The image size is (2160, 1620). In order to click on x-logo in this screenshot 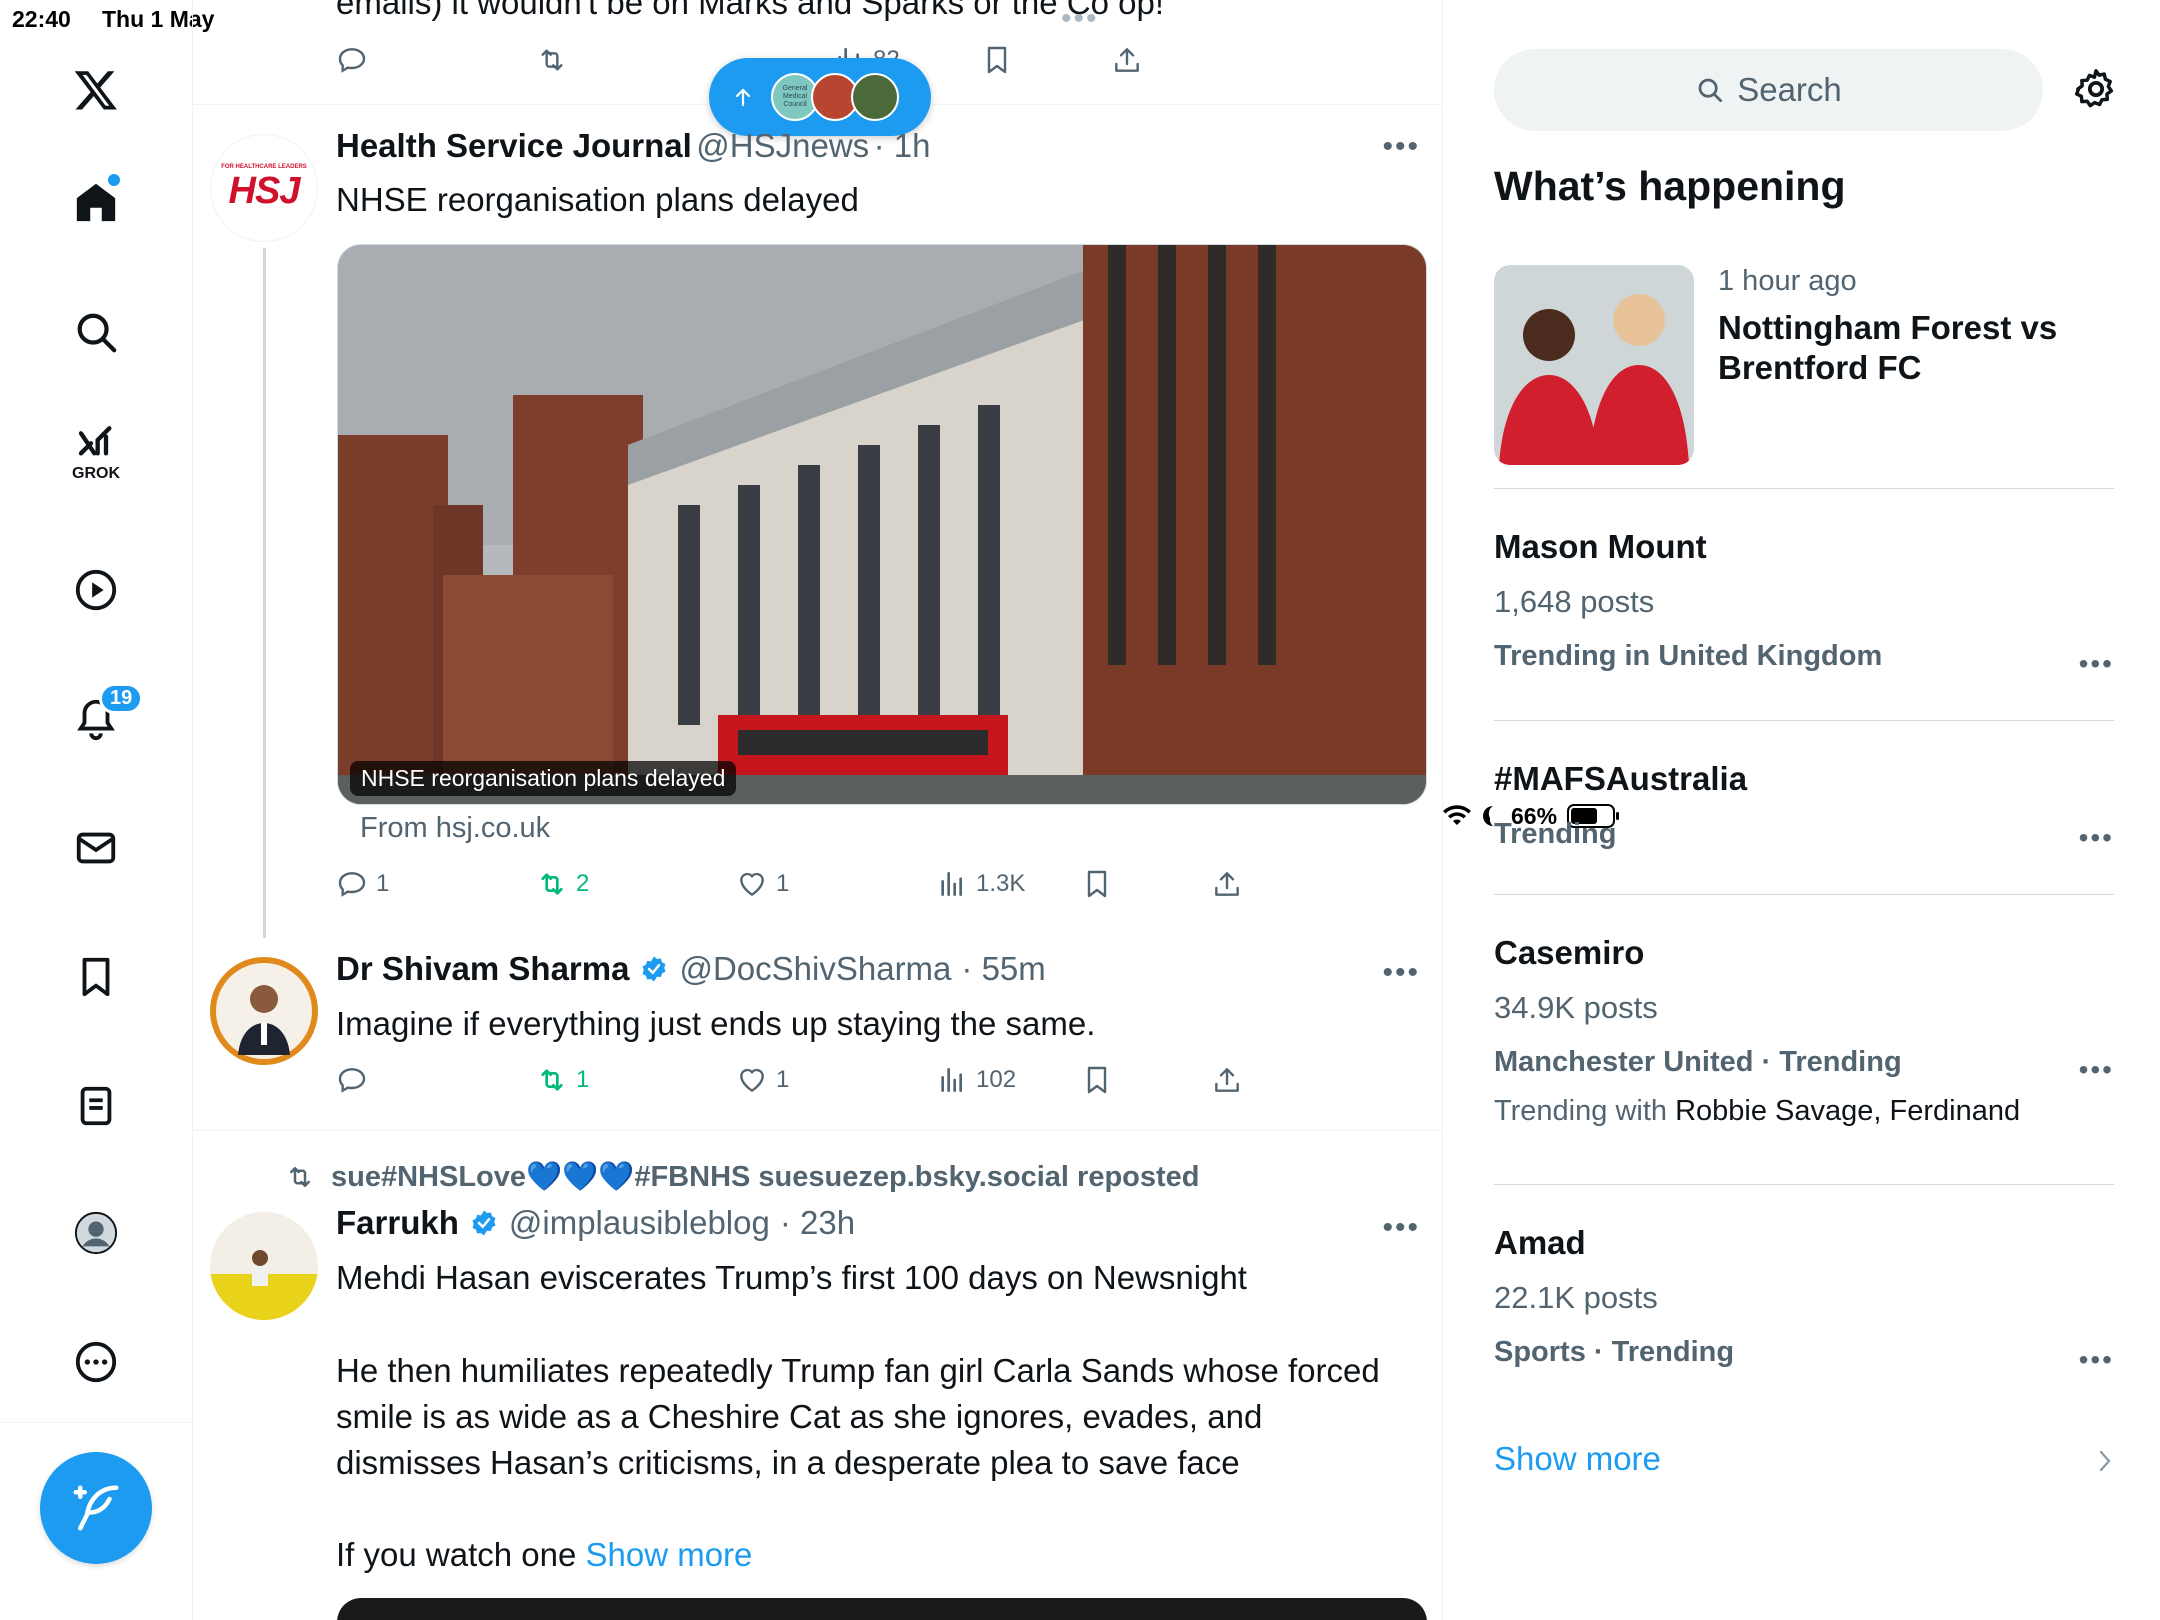, I will do `click(96, 90)`.